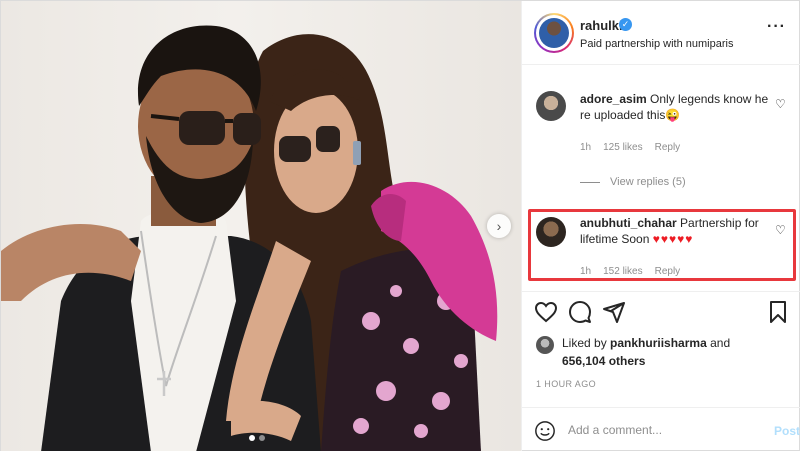  I want to click on add-comment-bar: Post, so click(661, 429).